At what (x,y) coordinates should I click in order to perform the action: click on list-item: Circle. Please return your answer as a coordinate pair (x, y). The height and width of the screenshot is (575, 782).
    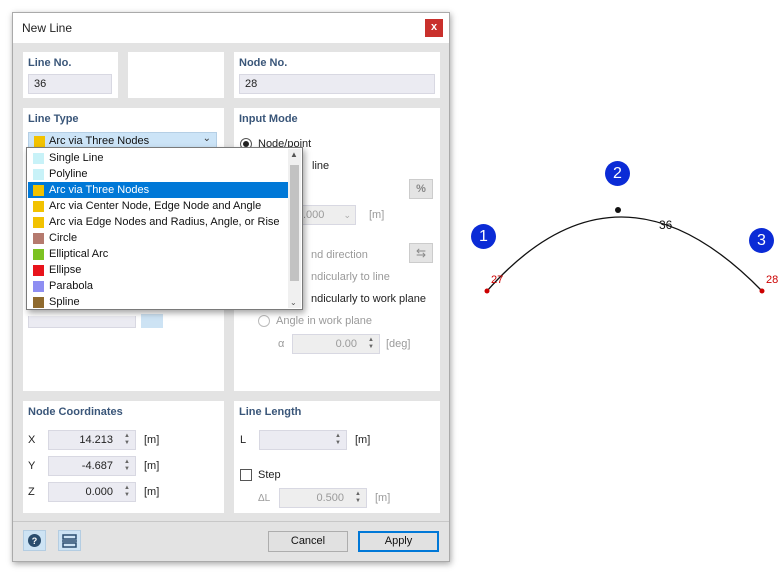
    Looking at the image, I should click on (158, 238).